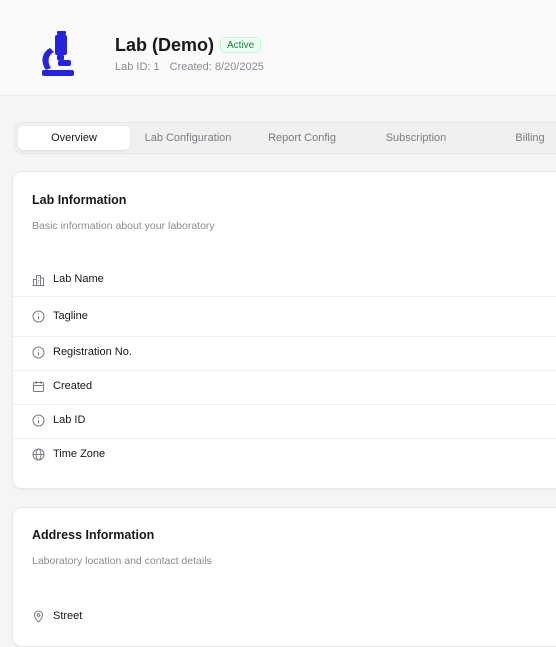 The width and height of the screenshot is (556, 647). What do you see at coordinates (416, 138) in the screenshot?
I see `tab-subscription: Subscription` at bounding box center [416, 138].